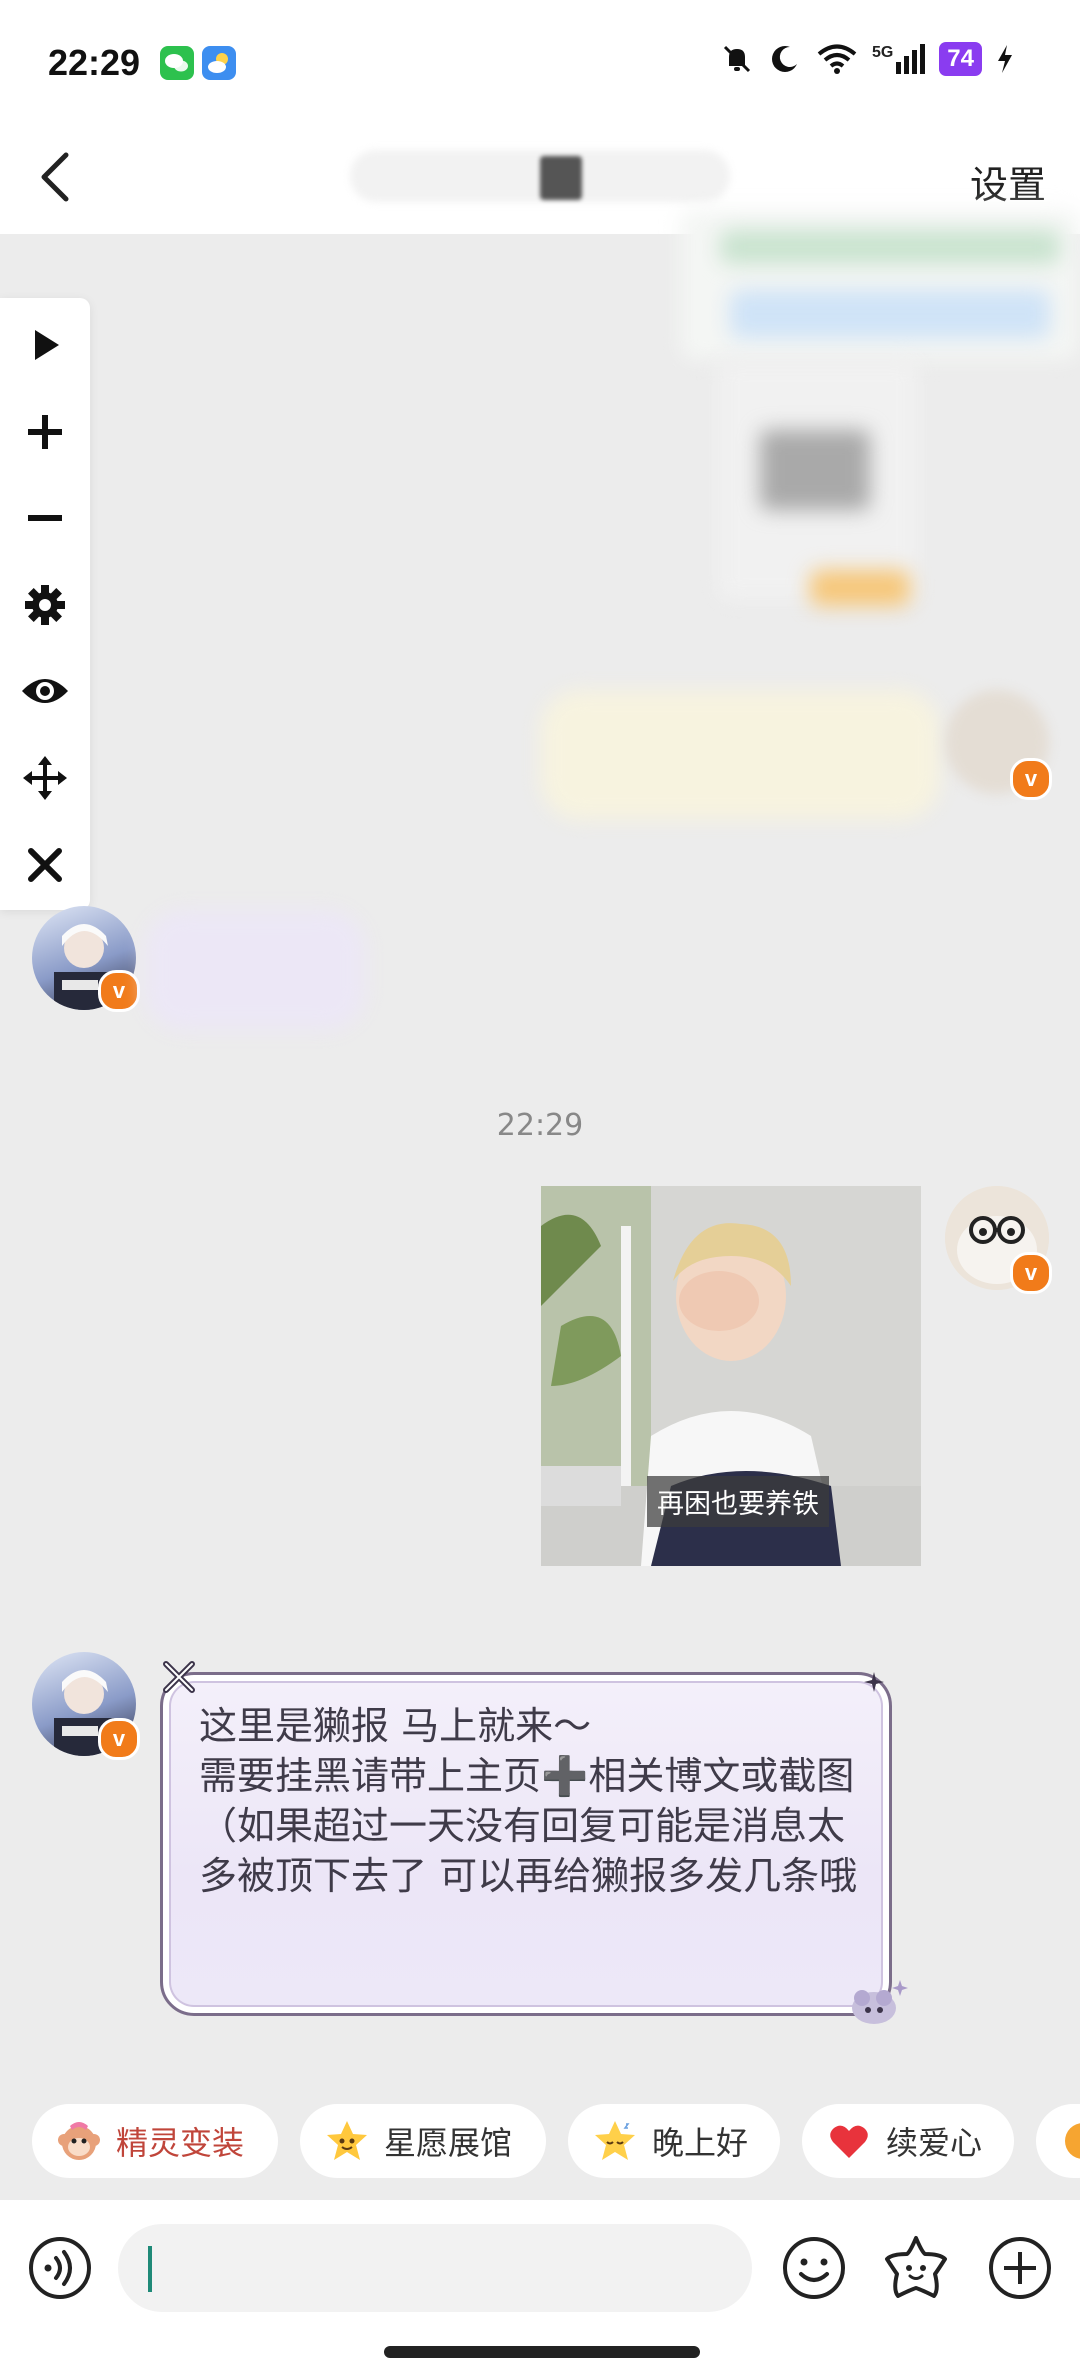 This screenshot has height=2376, width=1080. I want to click on play-icon, so click(47, 345).